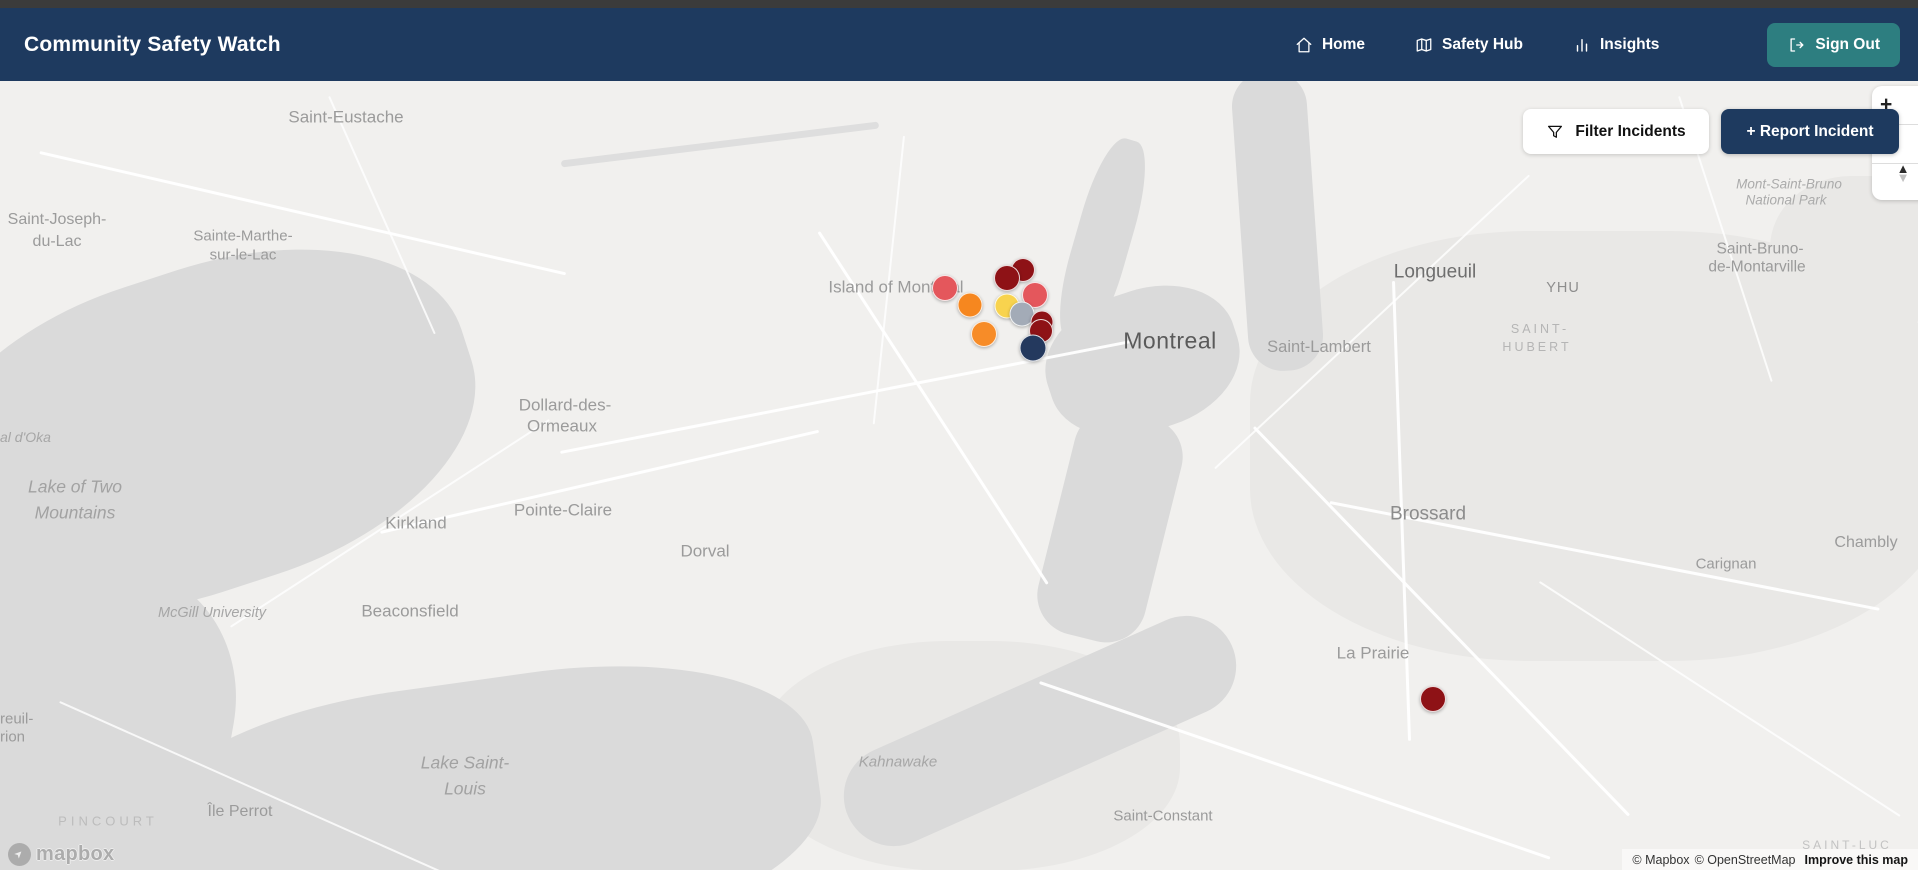  I want to click on sign-out-icon, so click(1796, 45).